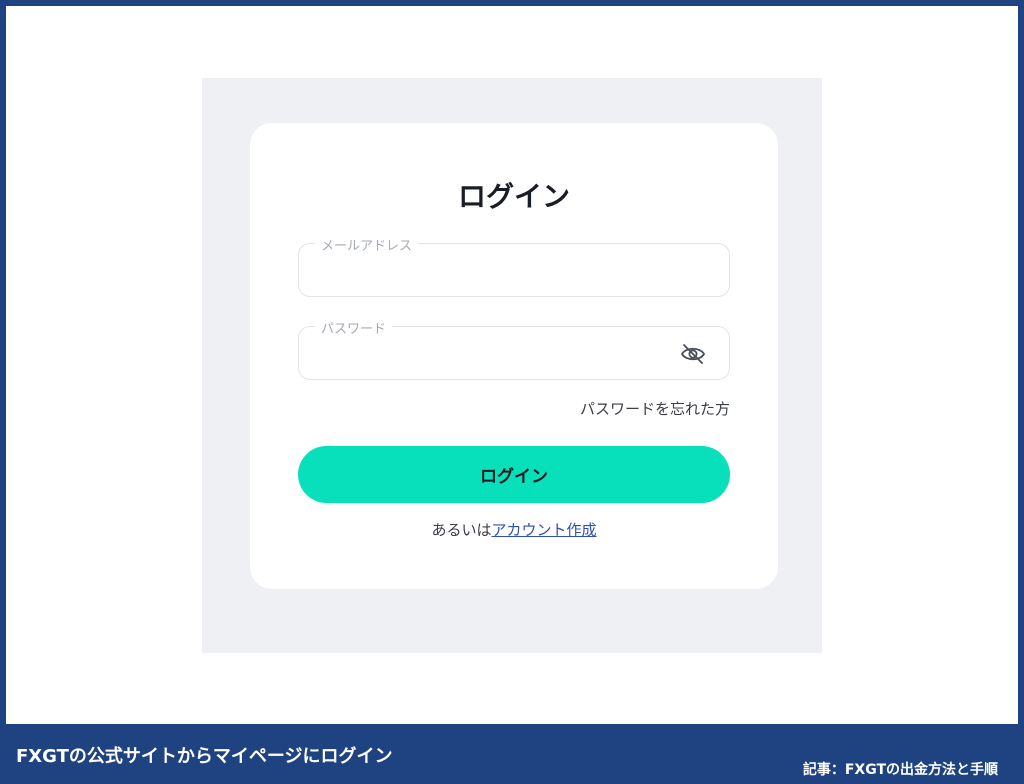 This screenshot has width=1024, height=784. Describe the element at coordinates (367, 244) in the screenshot. I see `email-field-label: メールアドレス` at that location.